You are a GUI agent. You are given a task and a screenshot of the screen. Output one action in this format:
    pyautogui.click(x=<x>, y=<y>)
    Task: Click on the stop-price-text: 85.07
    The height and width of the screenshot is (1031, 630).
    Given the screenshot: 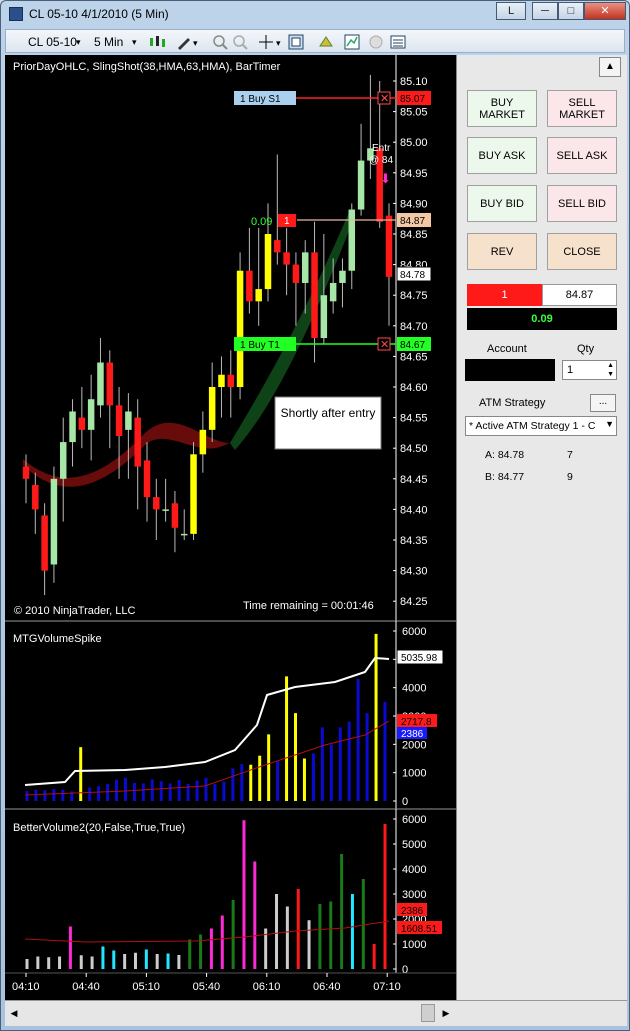 What is the action you would take?
    pyautogui.click(x=412, y=99)
    